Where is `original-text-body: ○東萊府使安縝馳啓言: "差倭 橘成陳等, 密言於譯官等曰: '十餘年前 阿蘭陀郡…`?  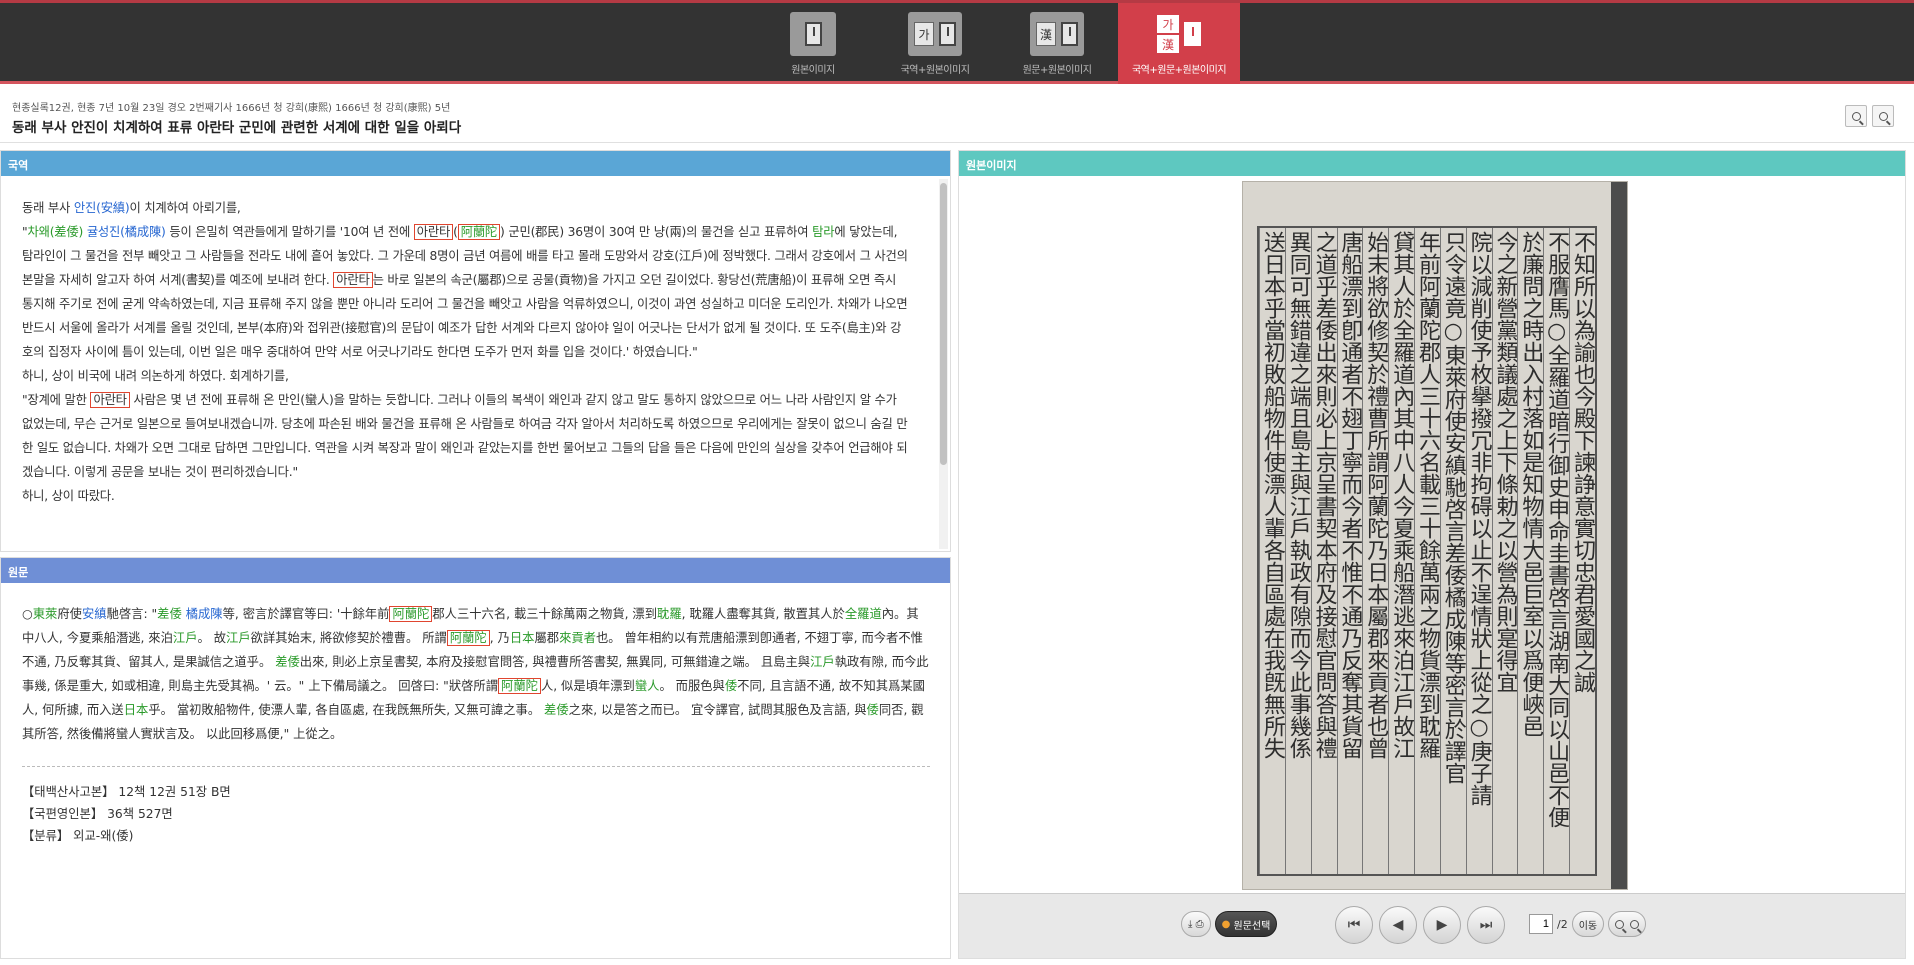 original-text-body: ○東萊府使安縝馳啓言: "差倭 橘成陳等, 密言於譯官等曰: '十餘年前 阿蘭陀郡… is located at coordinates (475, 673).